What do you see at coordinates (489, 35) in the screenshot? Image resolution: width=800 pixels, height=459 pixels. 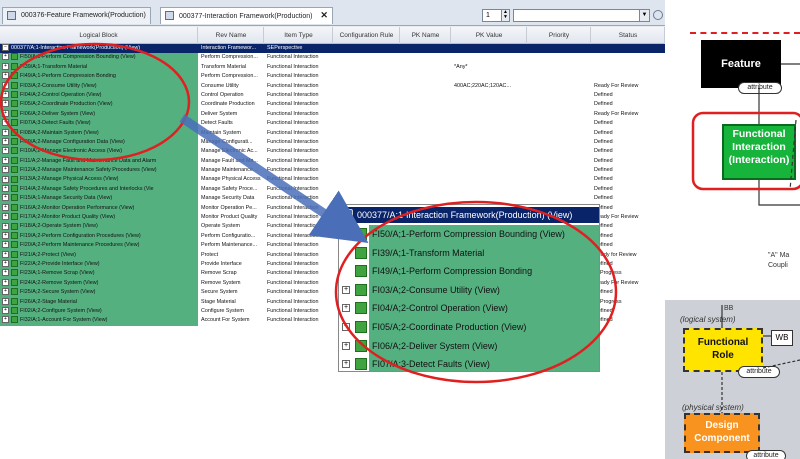 I see `column-header-pk-value: PK Value` at bounding box center [489, 35].